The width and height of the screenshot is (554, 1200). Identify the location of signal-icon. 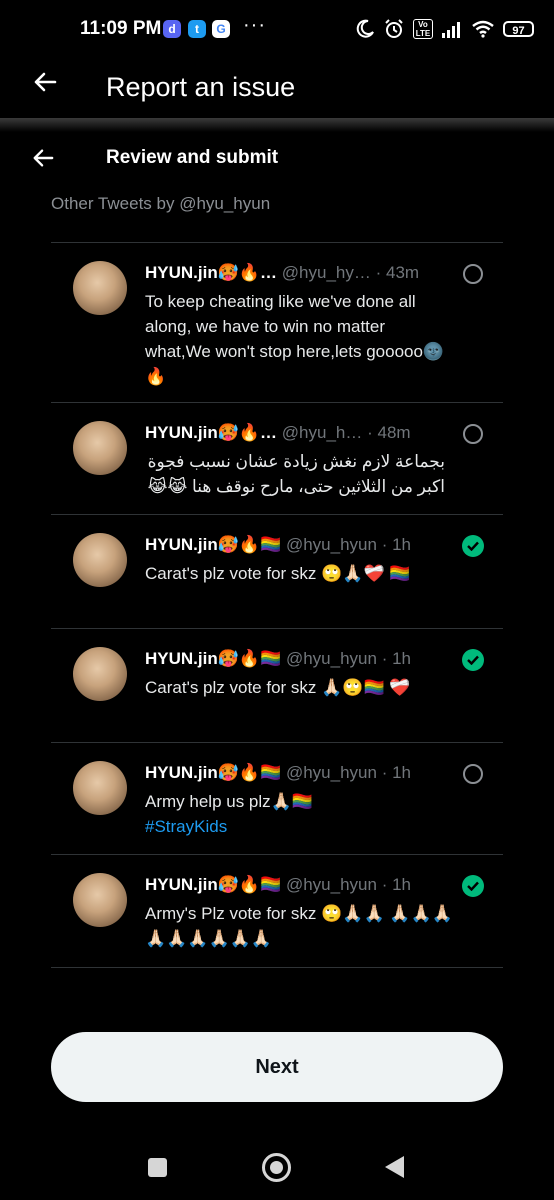
(451, 30).